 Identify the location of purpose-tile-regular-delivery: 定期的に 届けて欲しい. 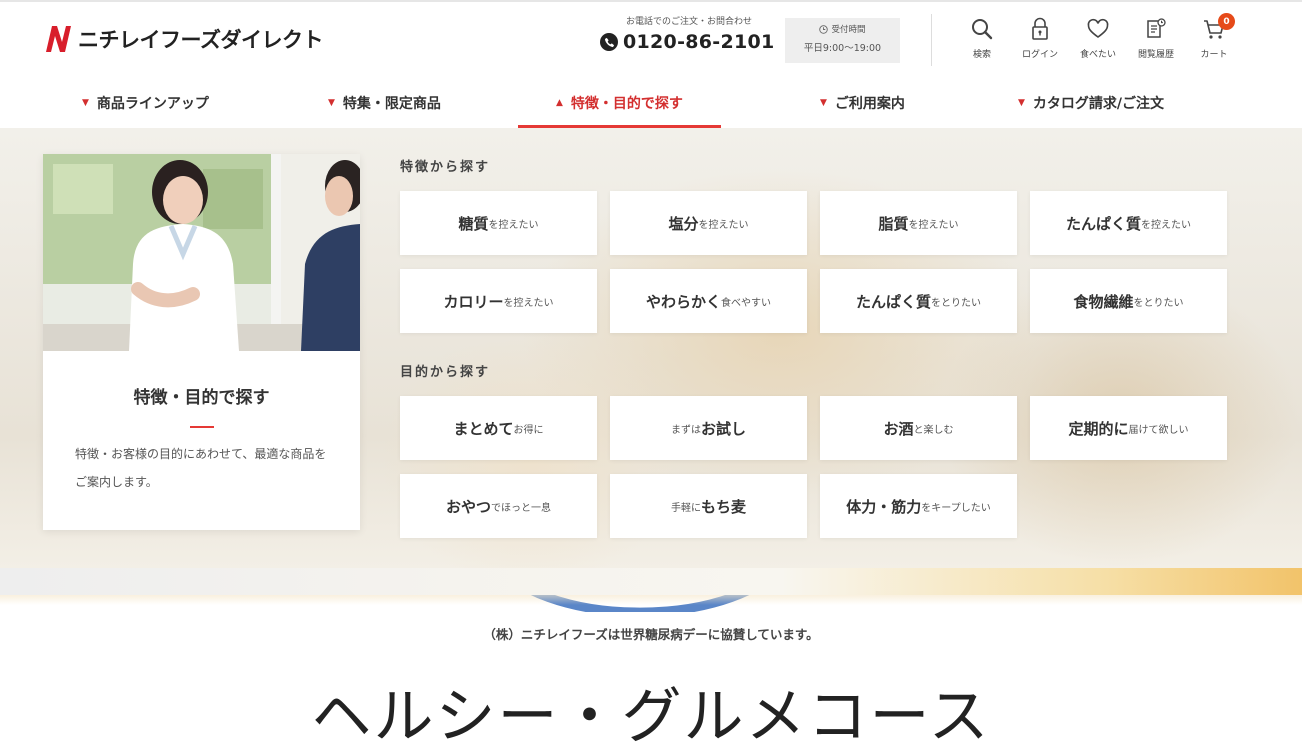
(1128, 428).